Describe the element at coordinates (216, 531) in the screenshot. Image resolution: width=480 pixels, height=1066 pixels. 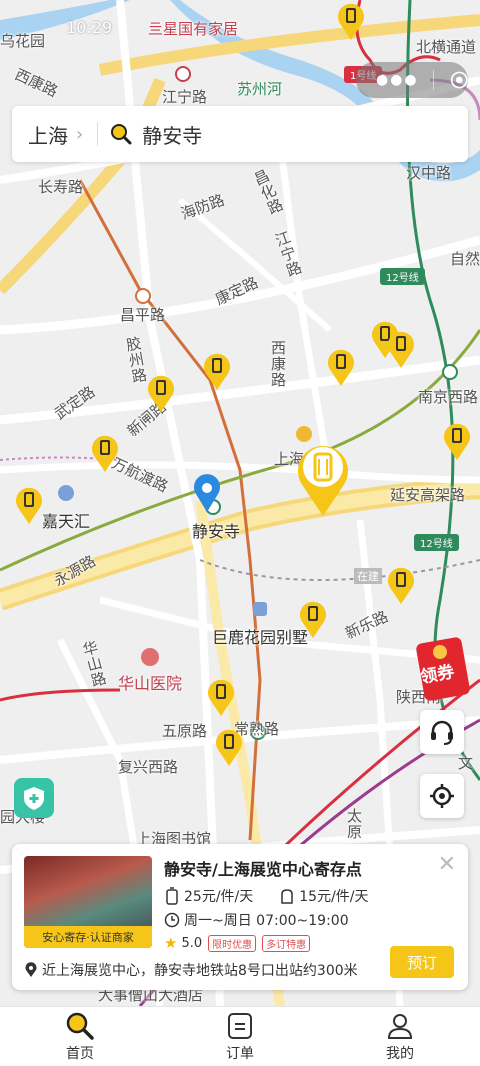
I see `map-label: 静安寺` at that location.